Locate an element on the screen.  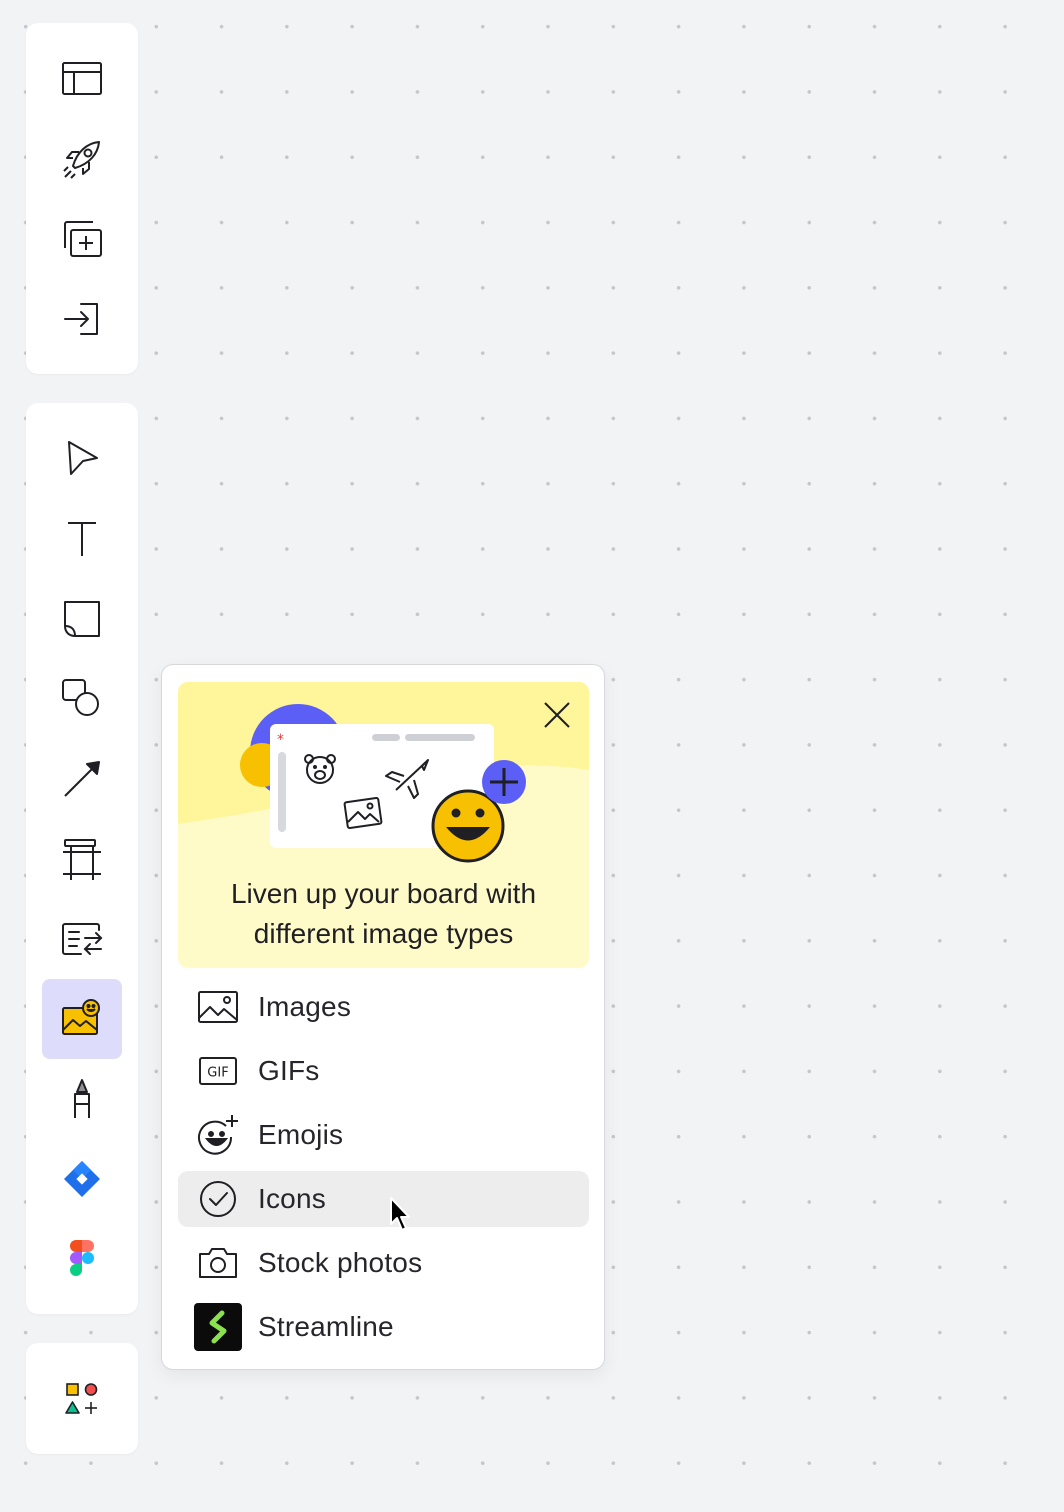
arrow-line-icon is located at coordinates (82, 779).